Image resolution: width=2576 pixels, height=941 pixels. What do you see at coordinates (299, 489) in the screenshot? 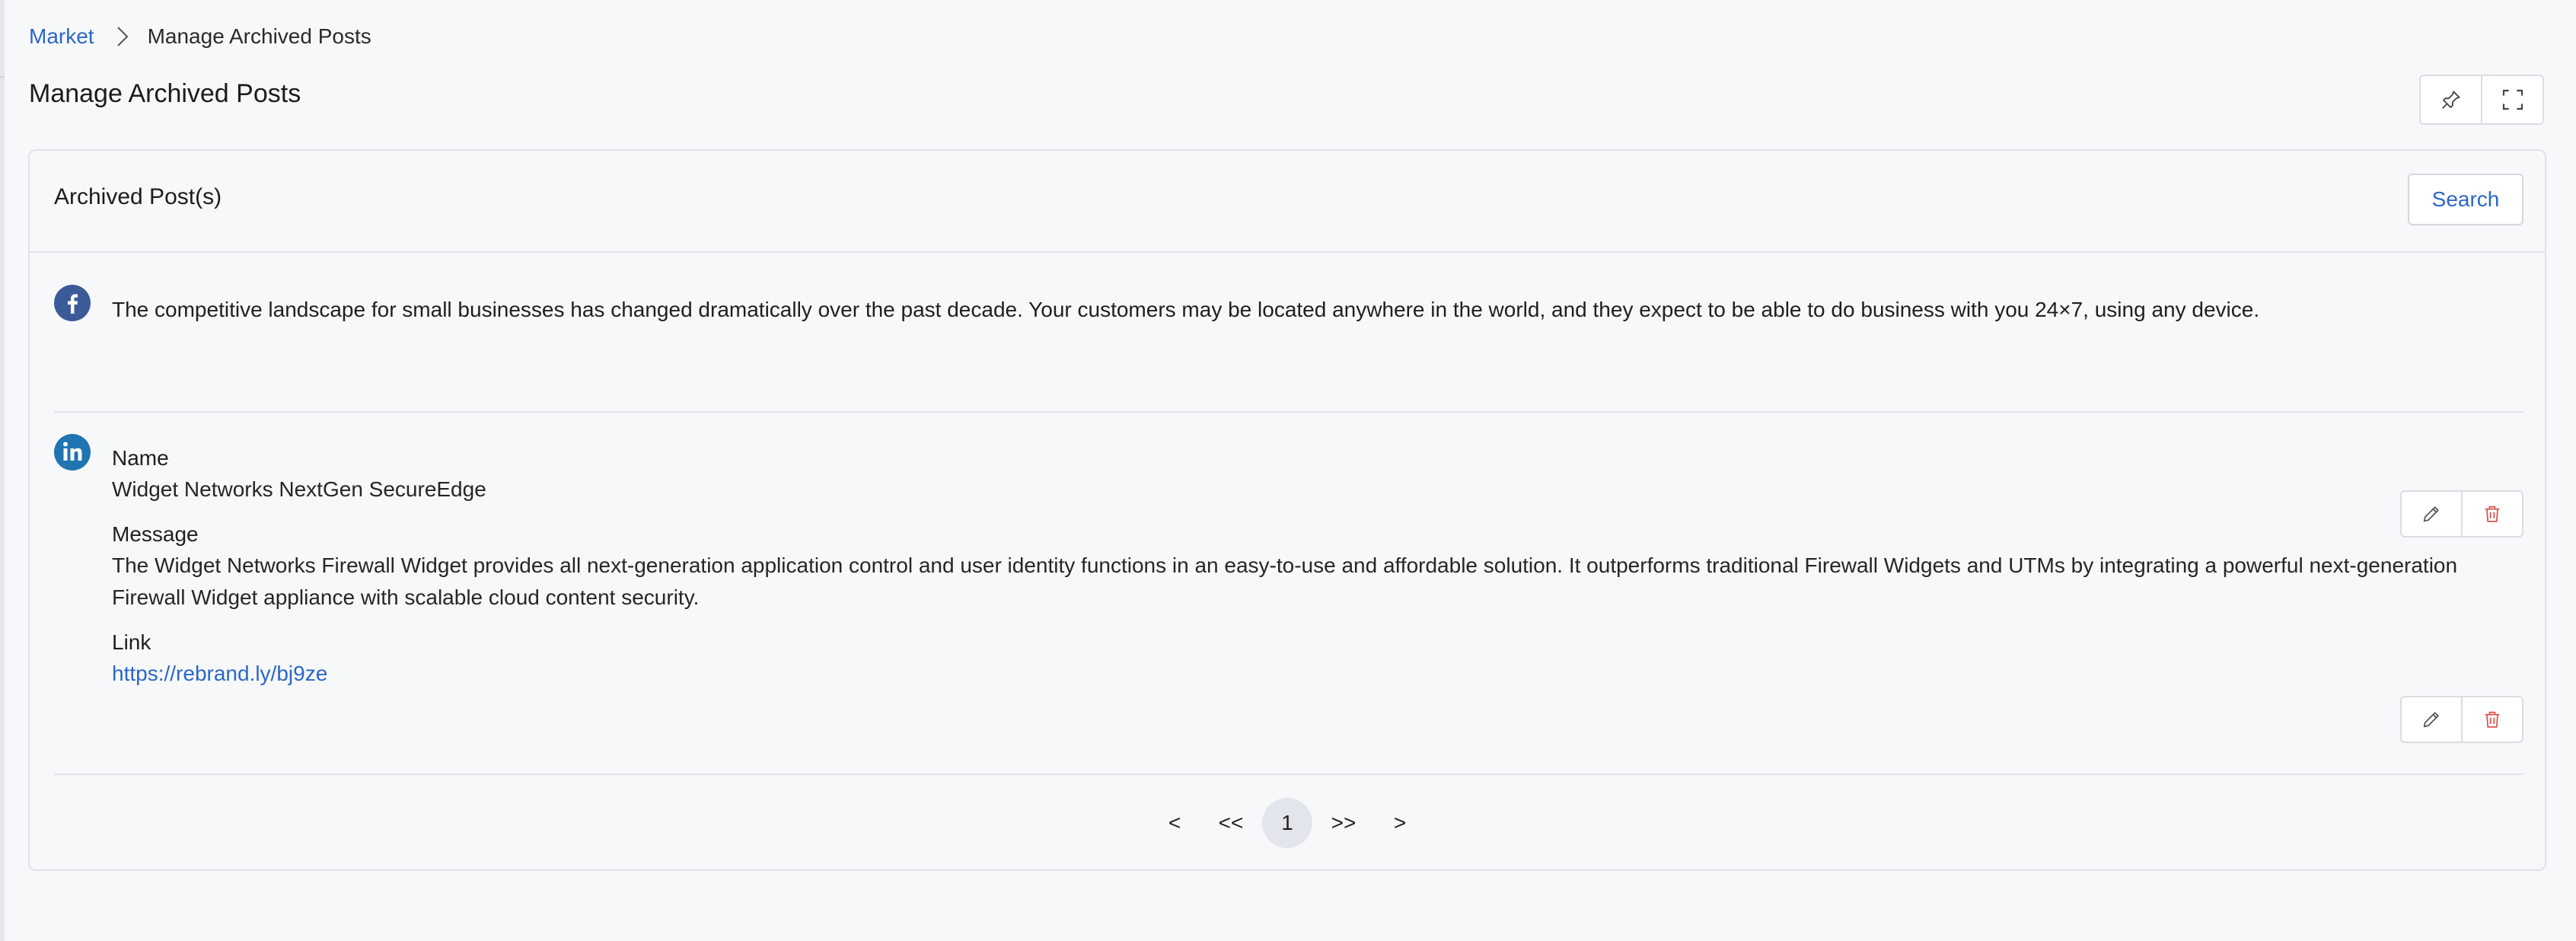
I see `name-value: Widget Networks NextGen SecureEdge` at bounding box center [299, 489].